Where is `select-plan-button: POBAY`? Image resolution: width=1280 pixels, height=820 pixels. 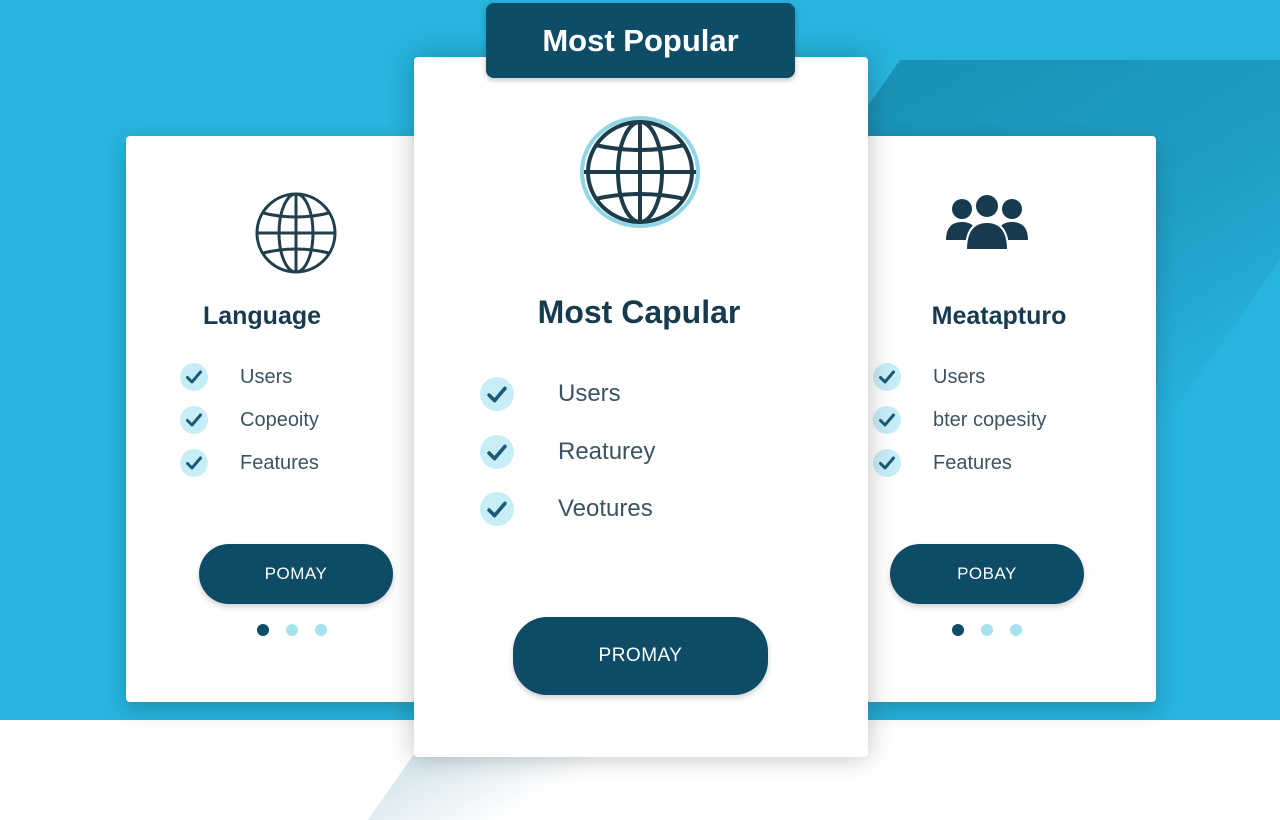
select-plan-button: POBAY is located at coordinates (987, 574).